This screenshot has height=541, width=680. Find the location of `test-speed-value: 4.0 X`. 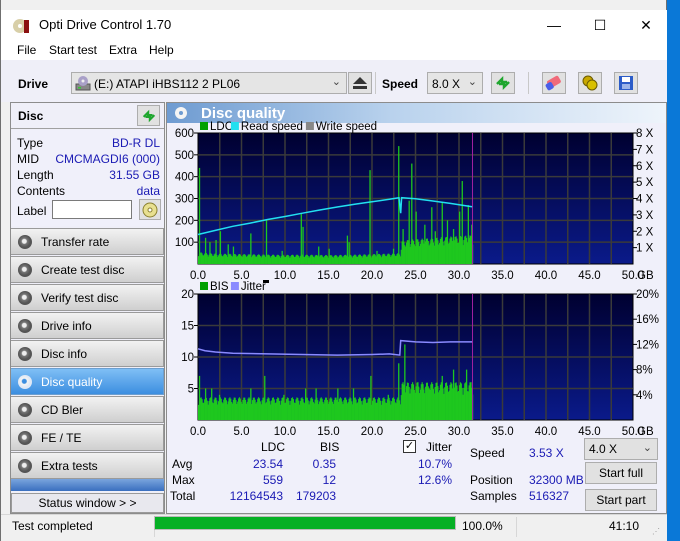

test-speed-value: 4.0 X is located at coordinates (603, 449).